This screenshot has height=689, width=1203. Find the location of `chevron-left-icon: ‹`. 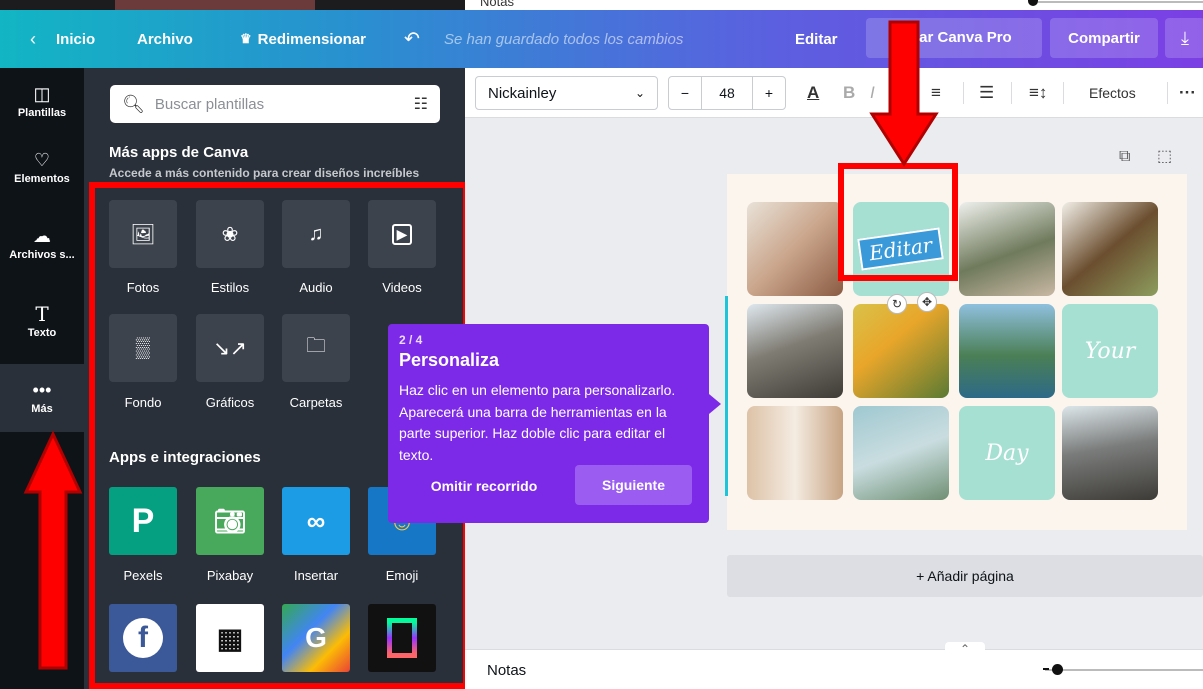

chevron-left-icon: ‹ is located at coordinates (33, 38).